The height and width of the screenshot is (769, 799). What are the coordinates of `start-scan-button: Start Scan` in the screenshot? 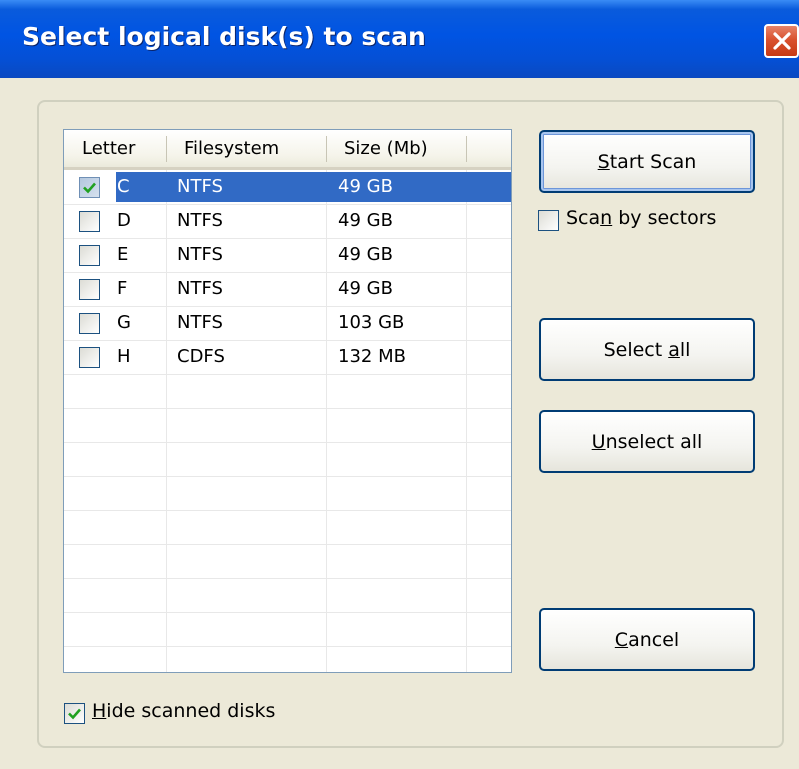 It's located at (647, 161).